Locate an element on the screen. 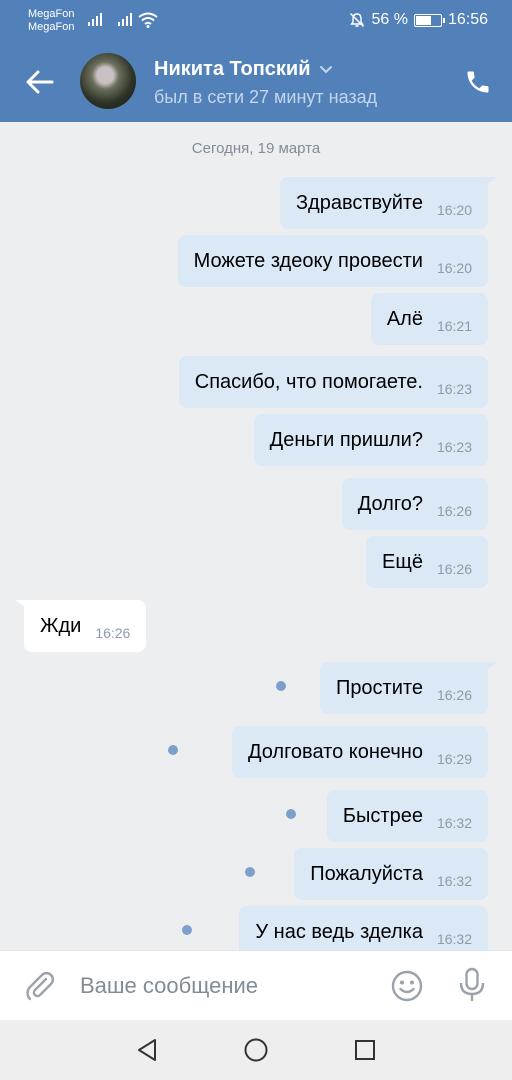  emoji-icon is located at coordinates (407, 986).